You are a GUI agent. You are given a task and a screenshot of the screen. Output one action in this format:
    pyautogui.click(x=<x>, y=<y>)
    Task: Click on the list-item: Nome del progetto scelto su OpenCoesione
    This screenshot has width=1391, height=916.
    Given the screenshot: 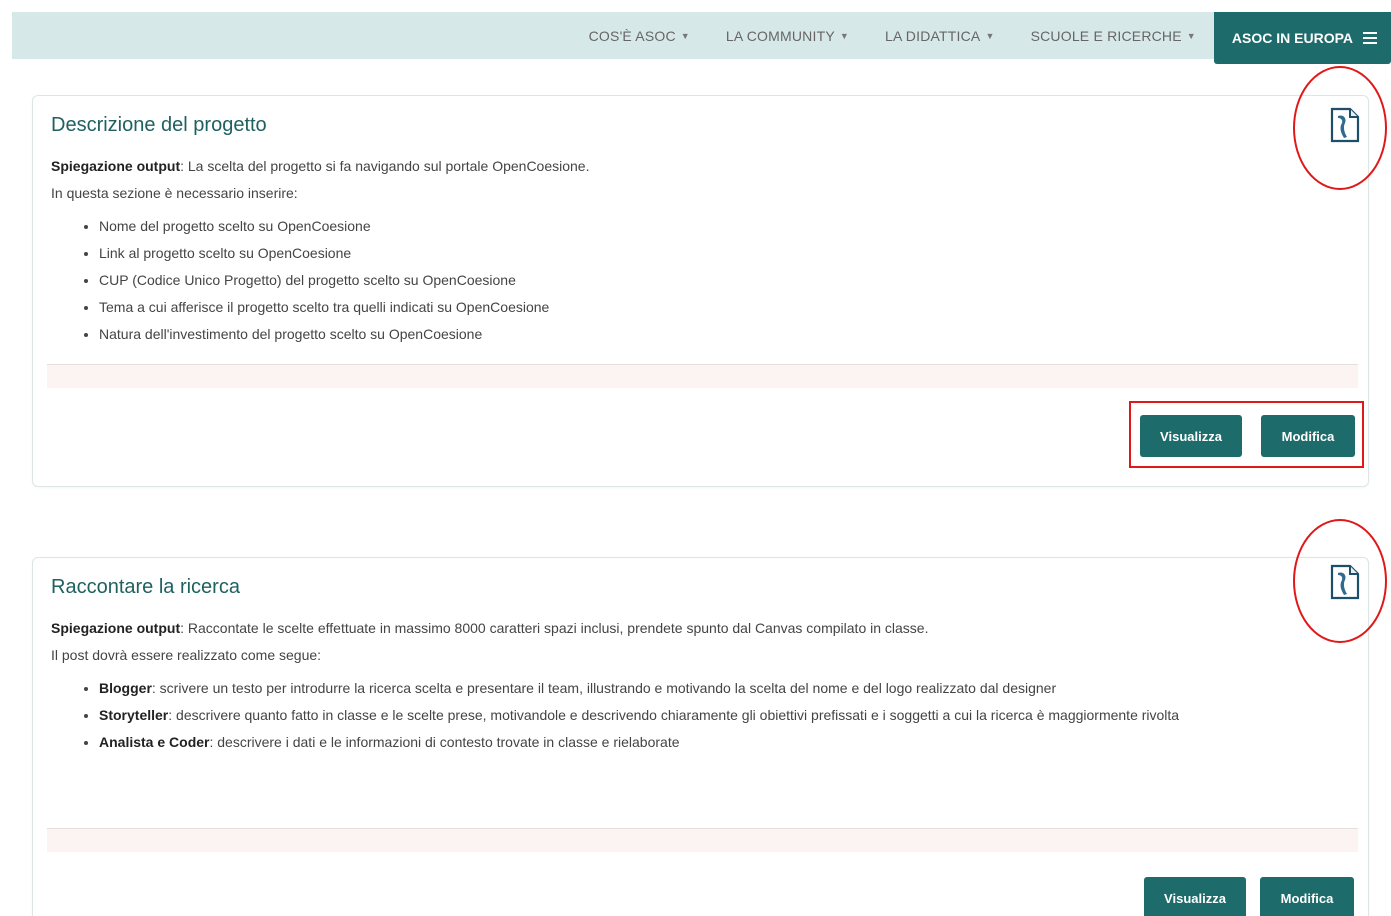 What is the action you would take?
    pyautogui.click(x=713, y=226)
    